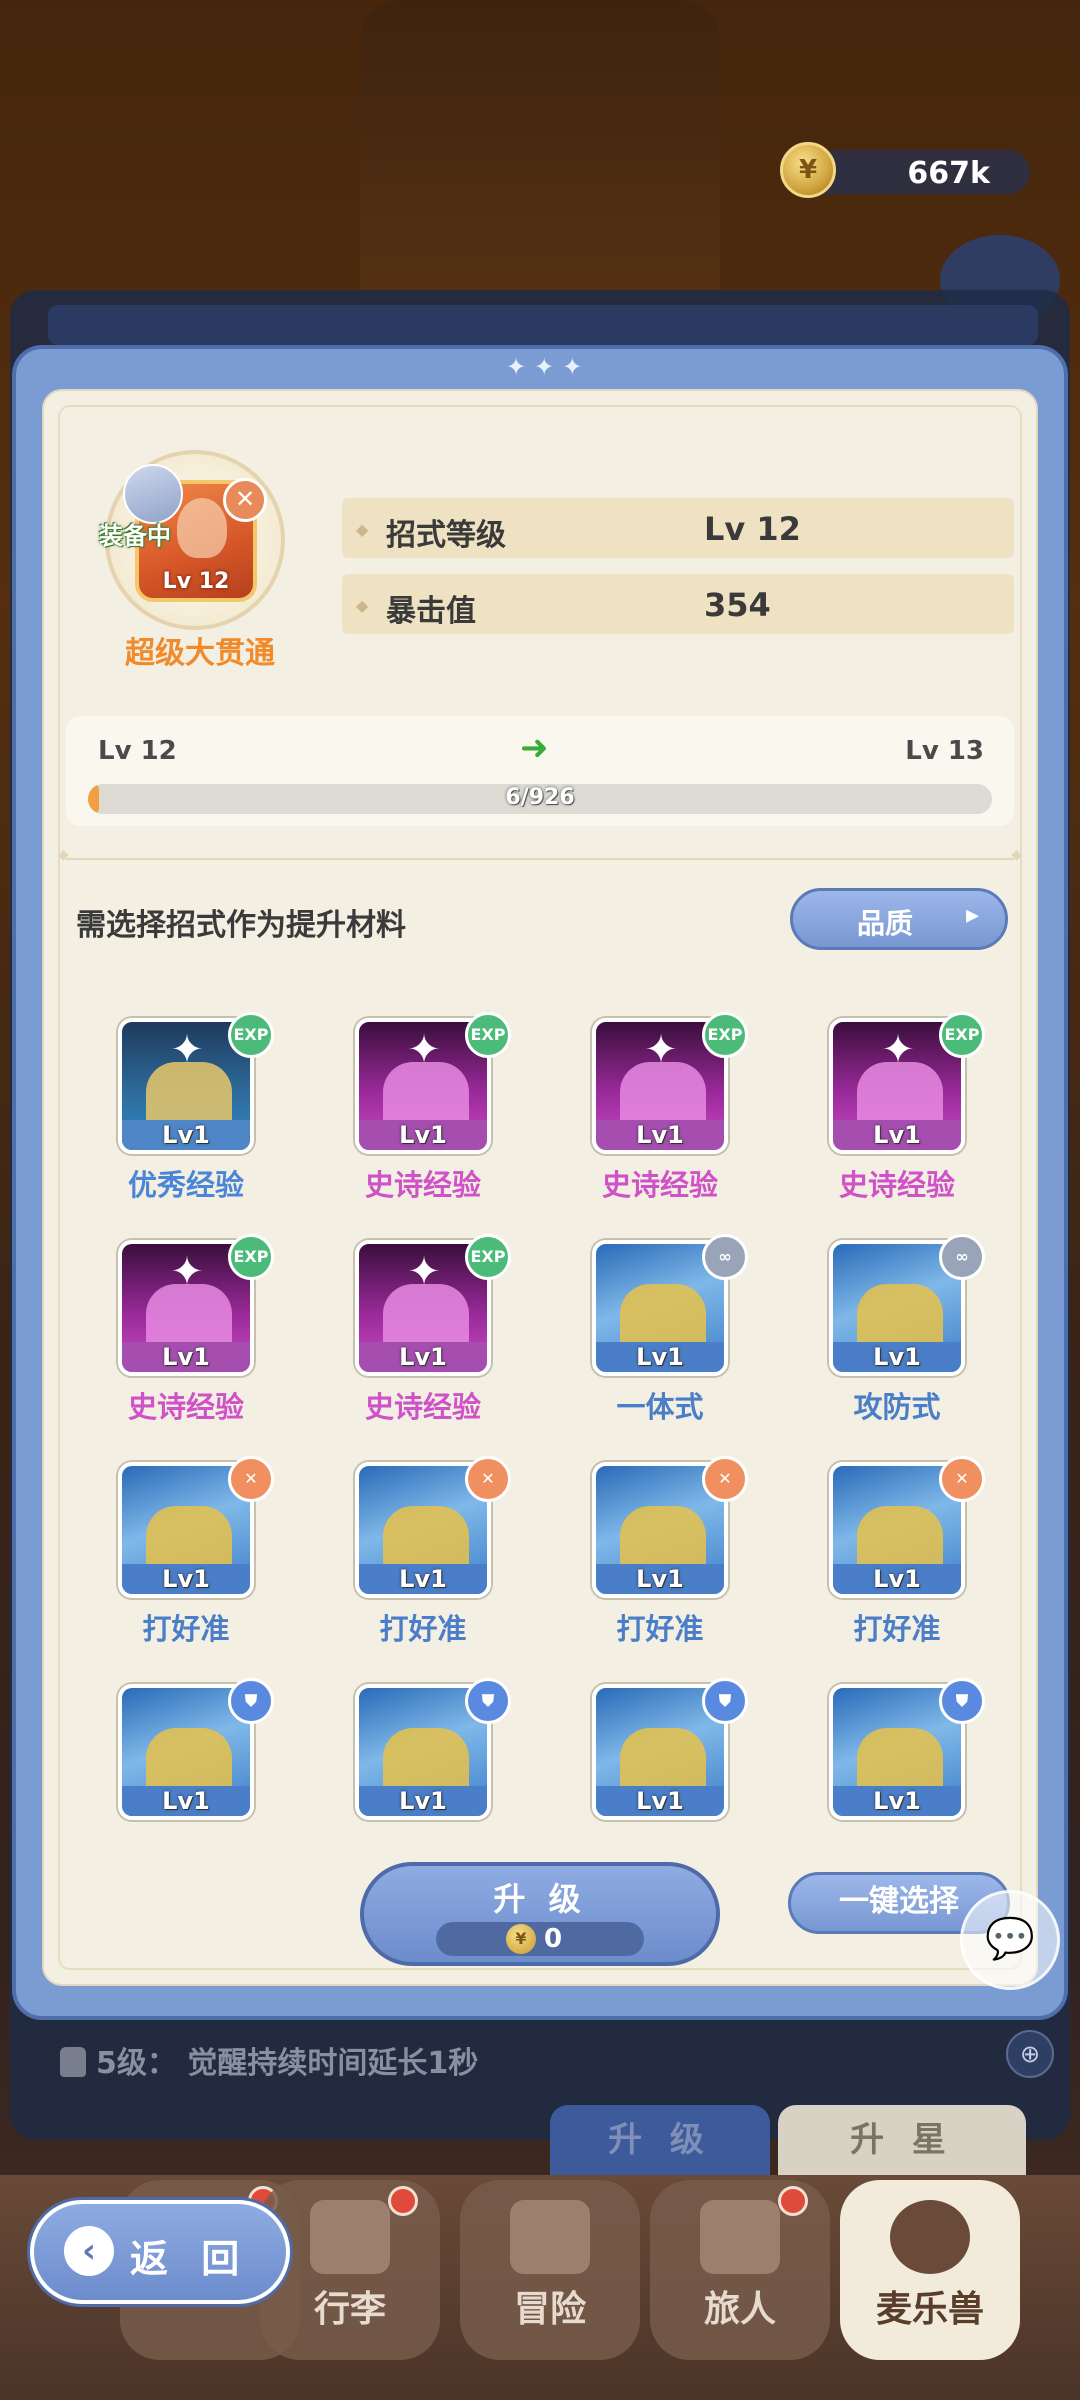 The image size is (1080, 2400). I want to click on caret-icon: ▸, so click(972, 915).